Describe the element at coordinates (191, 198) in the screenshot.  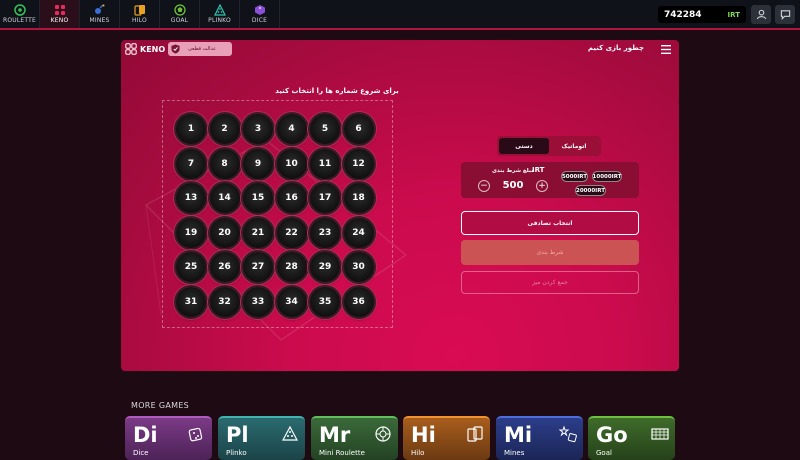
I see `number-ball-13: 13` at that location.